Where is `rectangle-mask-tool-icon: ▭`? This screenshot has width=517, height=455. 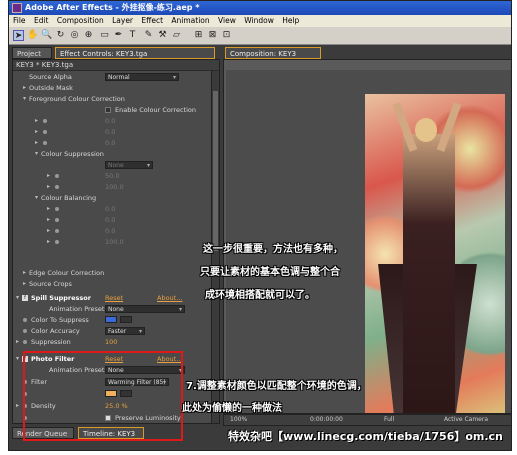
rectangle-mask-tool-icon: ▭ is located at coordinates (104, 35).